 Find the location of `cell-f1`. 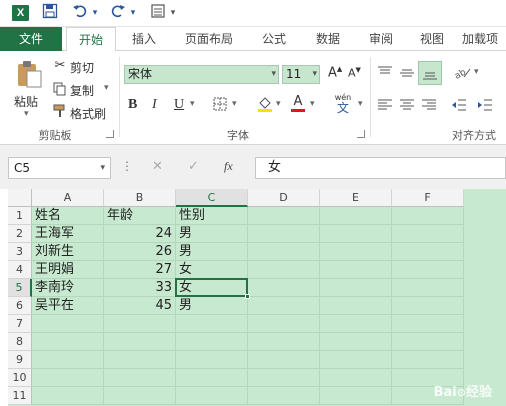

cell-f1 is located at coordinates (428, 216).